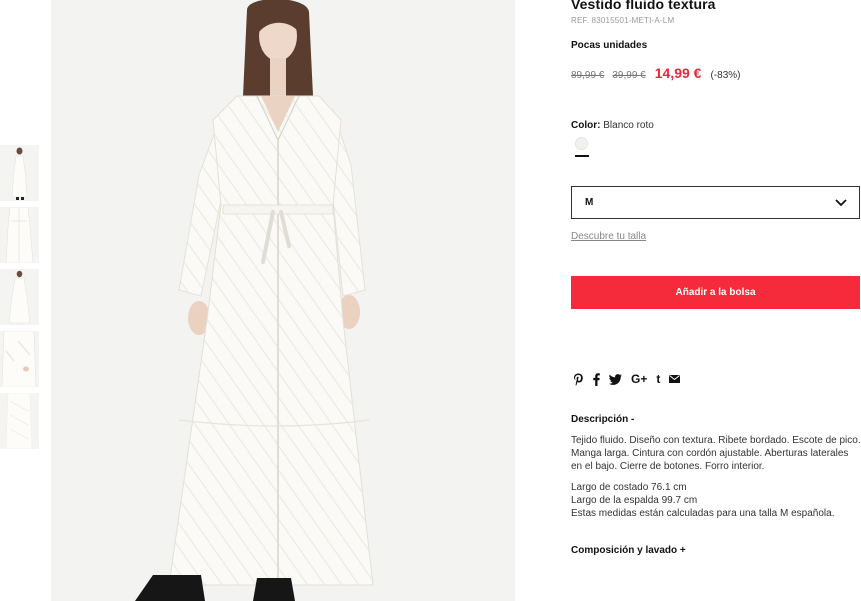 This screenshot has width=861, height=601. I want to click on size-selected-value: M, so click(589, 202).